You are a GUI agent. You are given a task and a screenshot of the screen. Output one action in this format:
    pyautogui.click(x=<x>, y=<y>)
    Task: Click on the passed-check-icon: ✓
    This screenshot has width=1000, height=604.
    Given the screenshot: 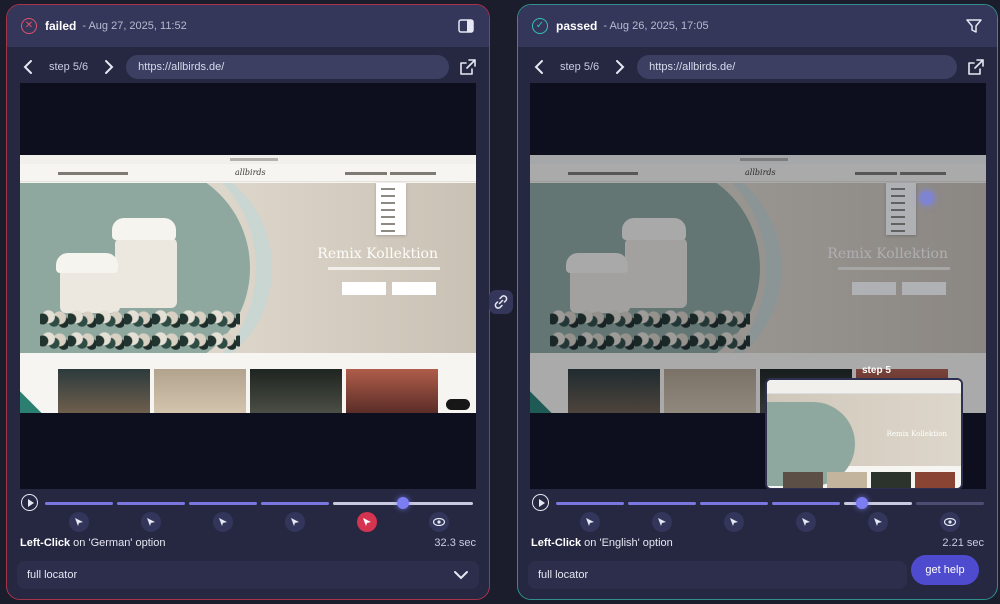 What is the action you would take?
    pyautogui.click(x=540, y=26)
    